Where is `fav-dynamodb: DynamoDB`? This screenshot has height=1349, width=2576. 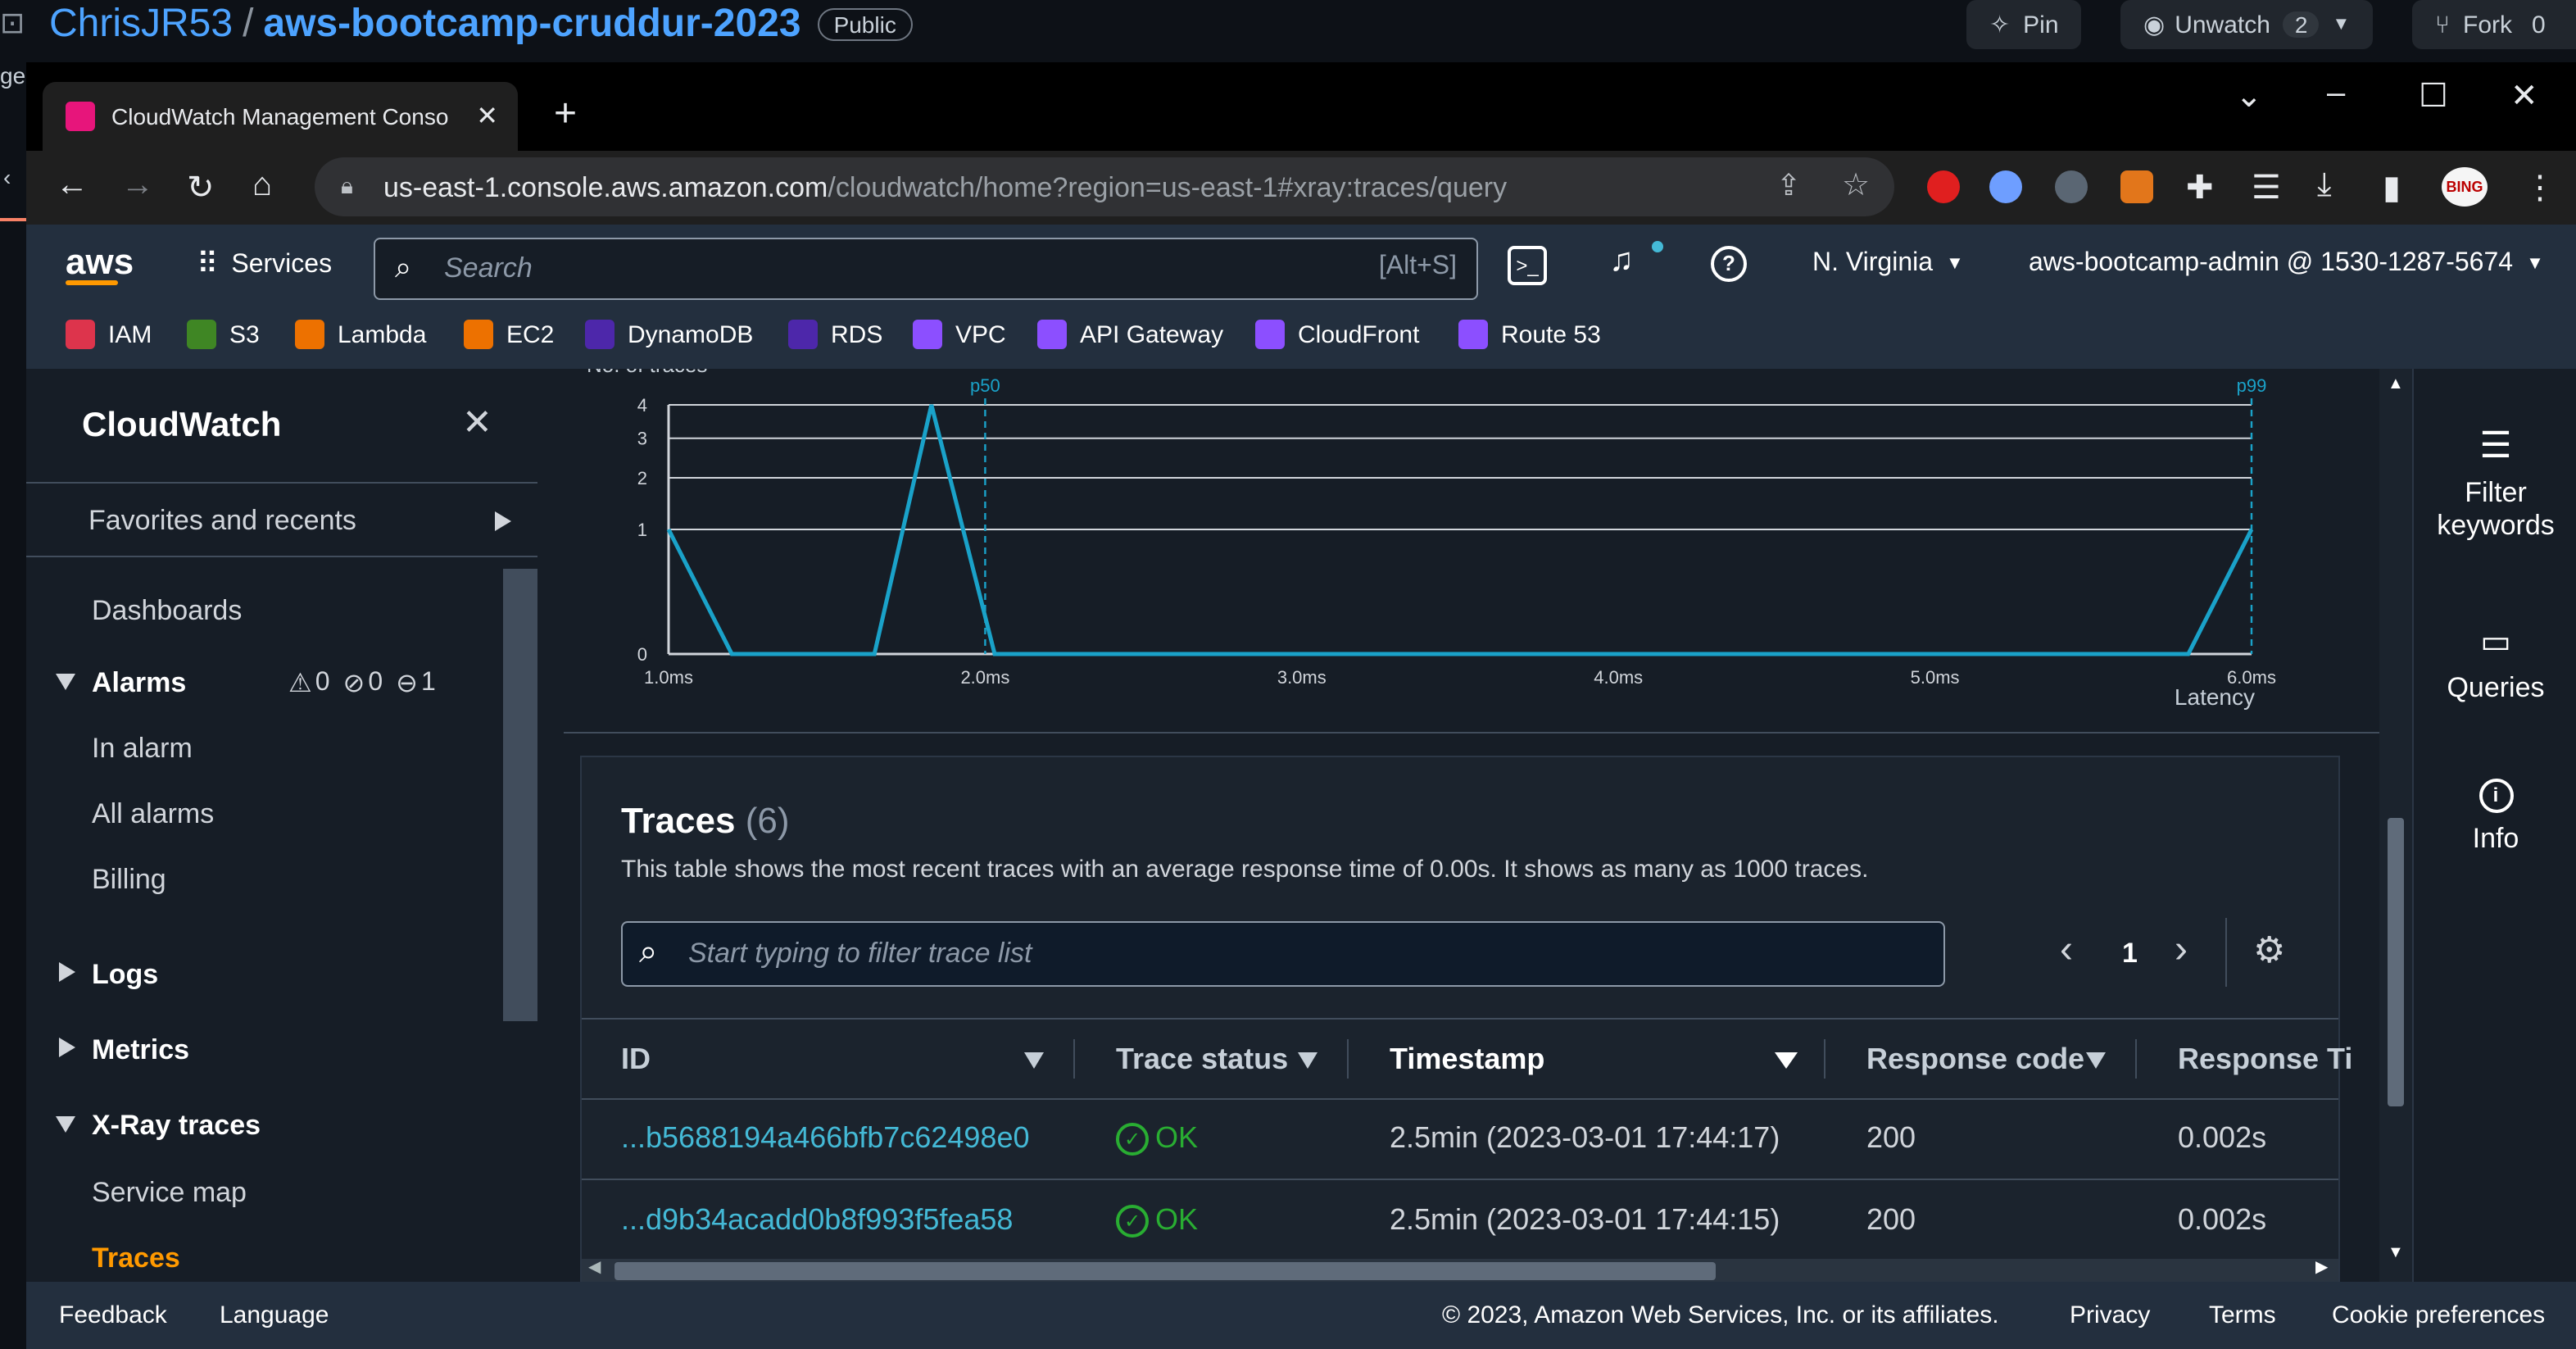
fav-dynamodb: DynamoDB is located at coordinates (669, 335).